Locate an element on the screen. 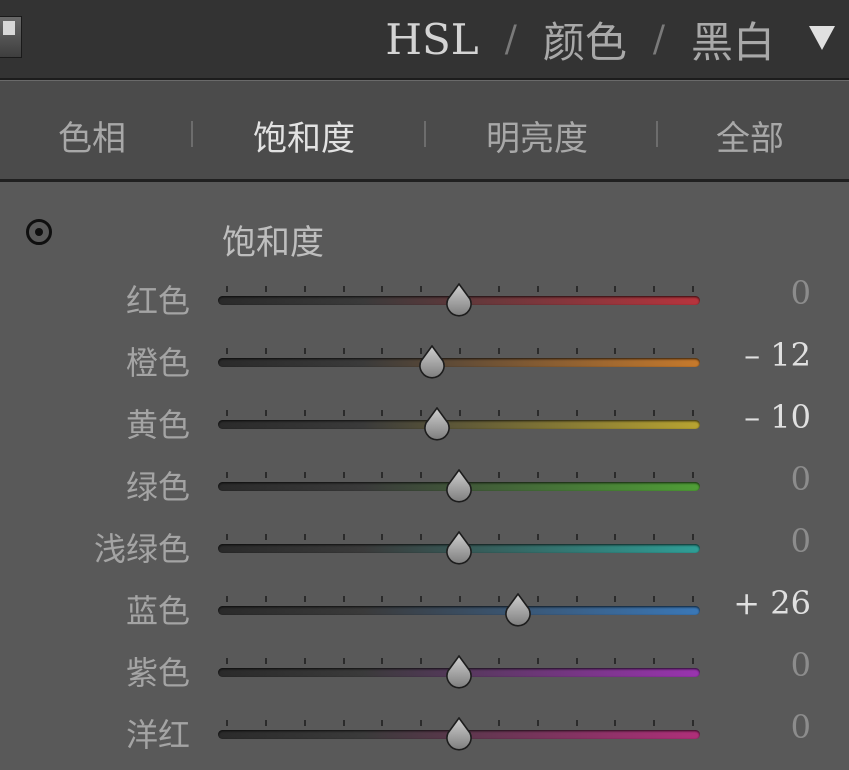  panel-title-bw: 黑白 is located at coordinates (733, 39).